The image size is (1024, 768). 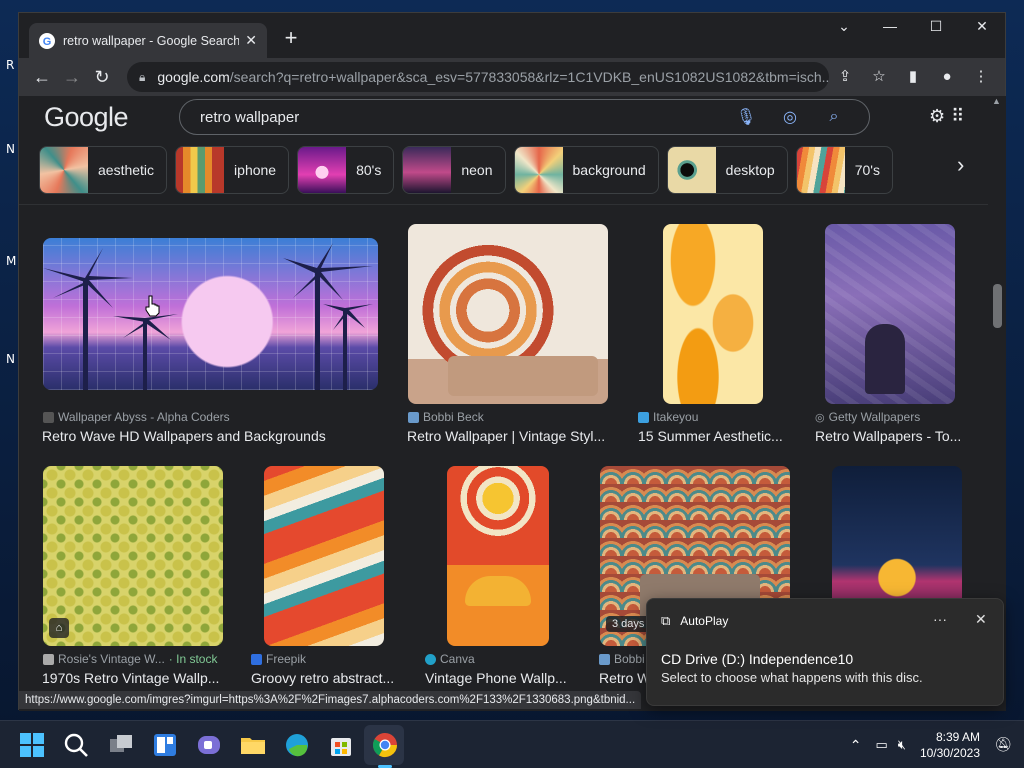 I want to click on google-favicon-icon: G, so click(x=47, y=40).